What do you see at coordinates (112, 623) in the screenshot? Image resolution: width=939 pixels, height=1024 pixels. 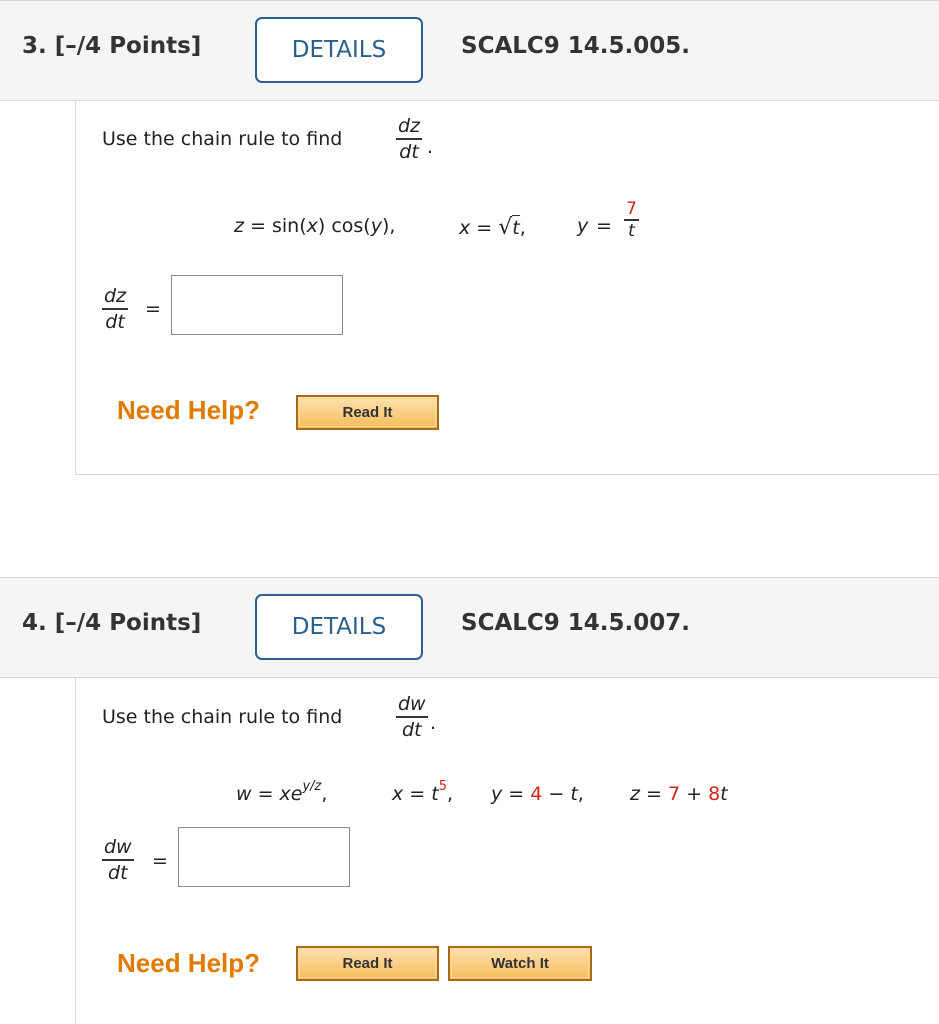 I see `question-4-points: 4. [–/4 Points]` at bounding box center [112, 623].